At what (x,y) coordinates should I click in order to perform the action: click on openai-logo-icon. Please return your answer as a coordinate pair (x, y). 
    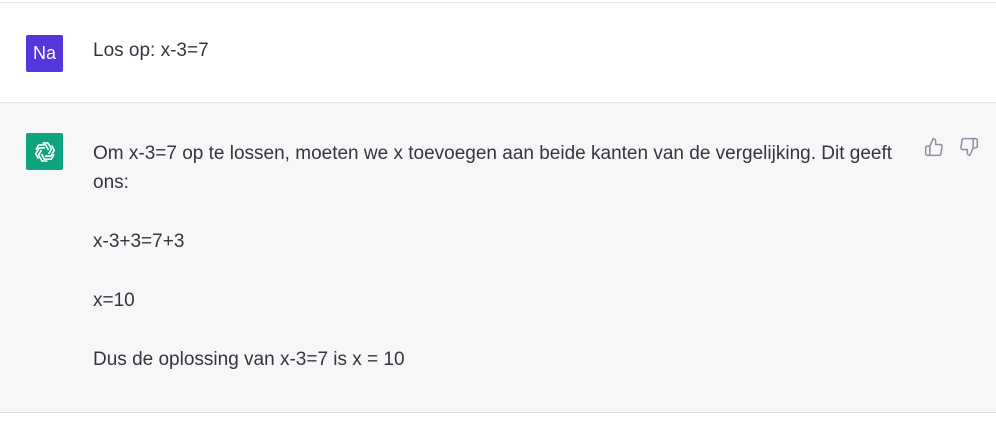
    Looking at the image, I should click on (44, 151).